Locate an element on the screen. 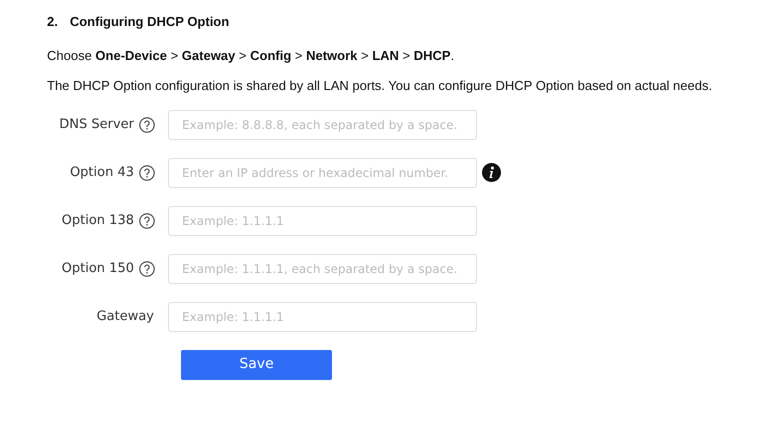 The image size is (766, 429). heading: Configuring DHCP Option is located at coordinates (150, 22).